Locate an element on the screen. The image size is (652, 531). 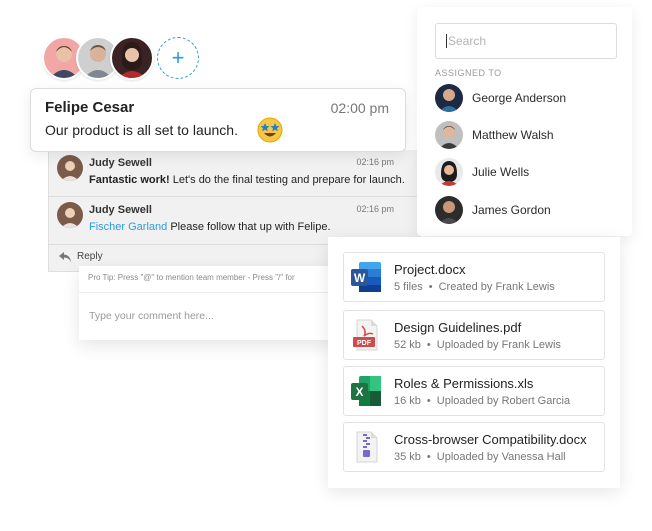
assignee-item: Matthew Walsh is located at coordinates (530, 136).